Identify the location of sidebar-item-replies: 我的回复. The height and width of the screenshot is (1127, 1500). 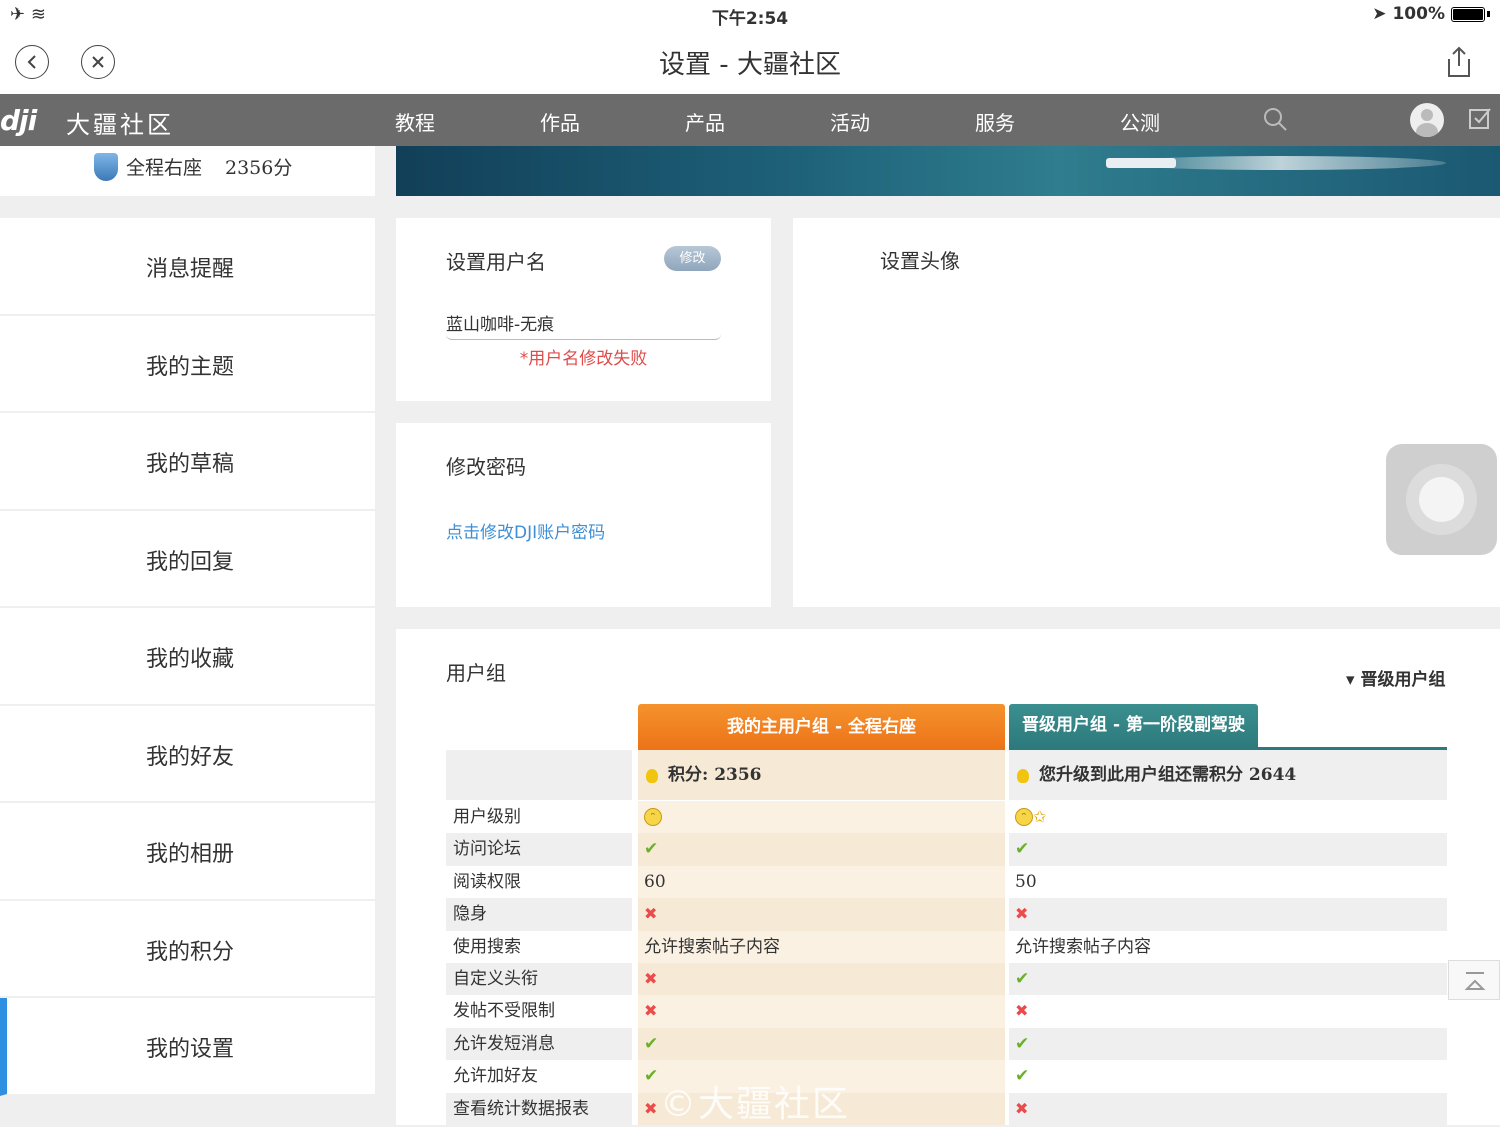
(187, 559).